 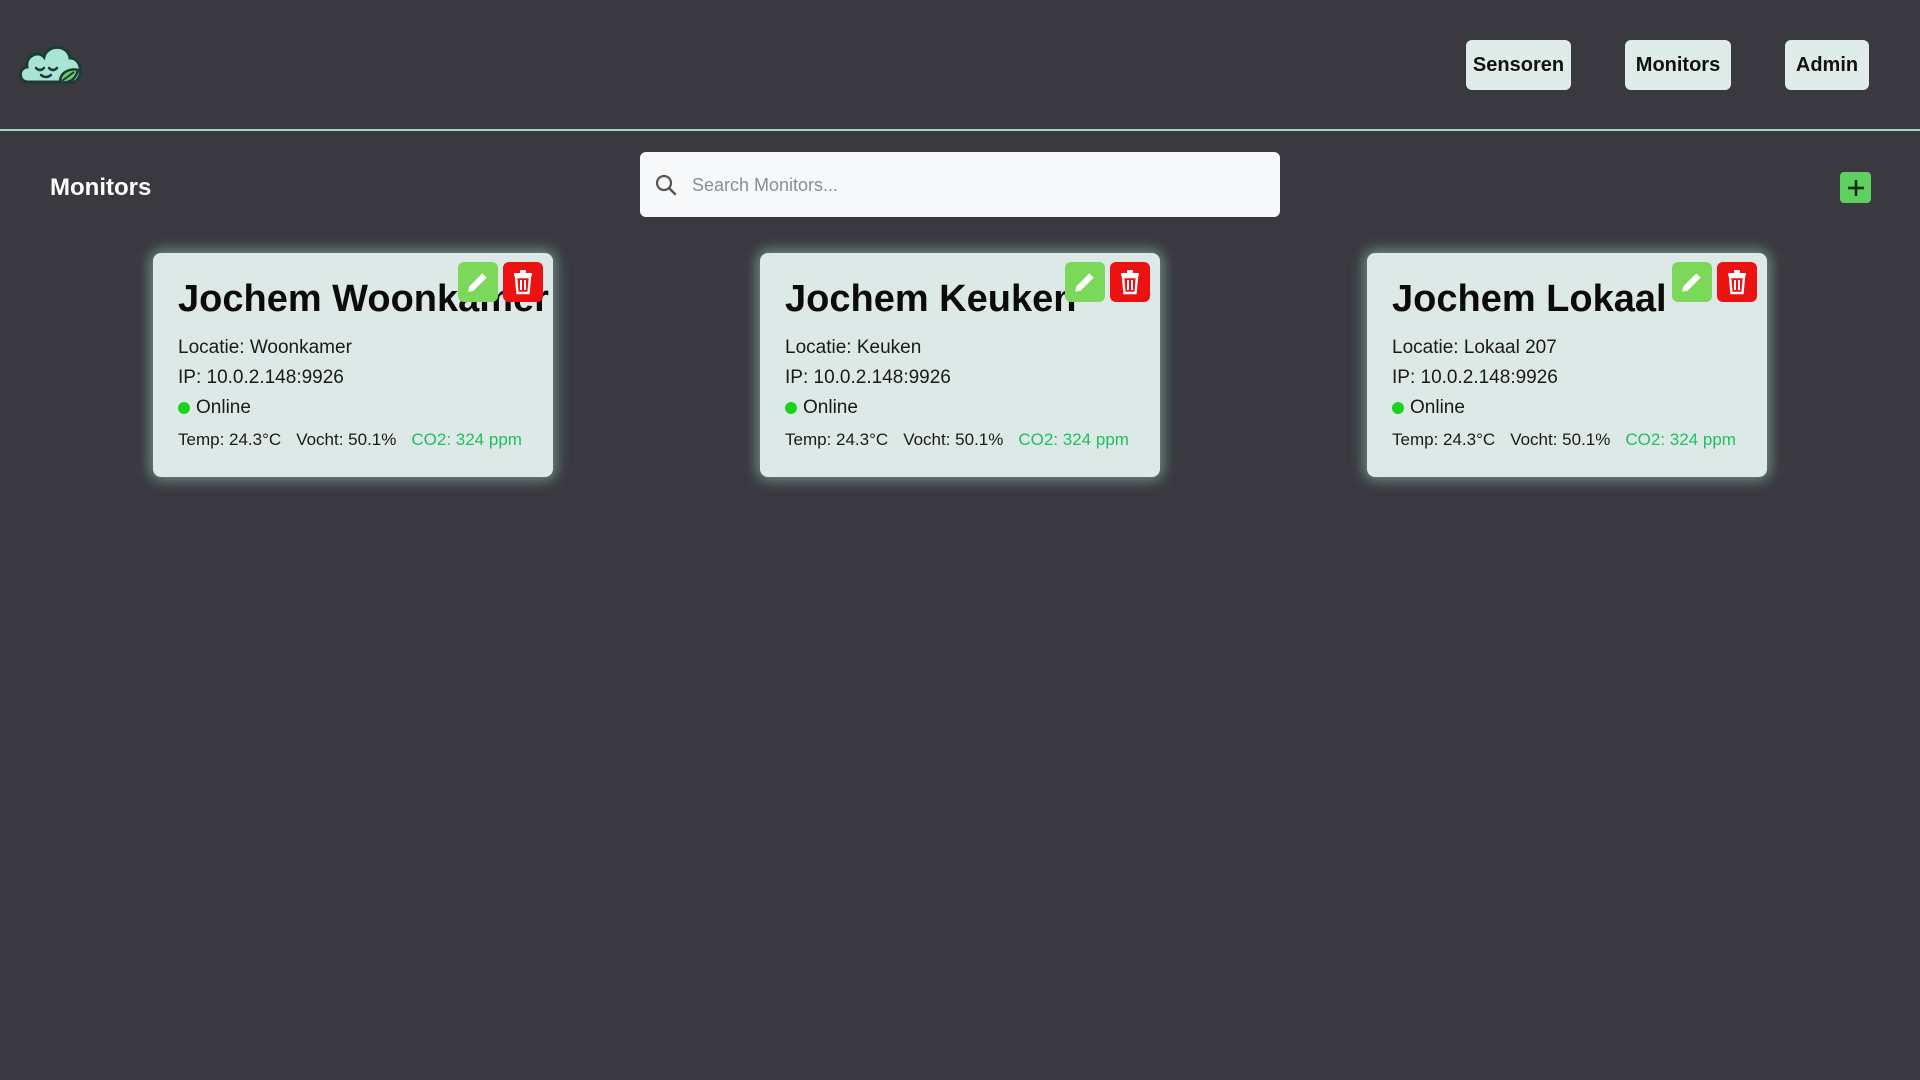 I want to click on page-title: Monitors, so click(x=101, y=187).